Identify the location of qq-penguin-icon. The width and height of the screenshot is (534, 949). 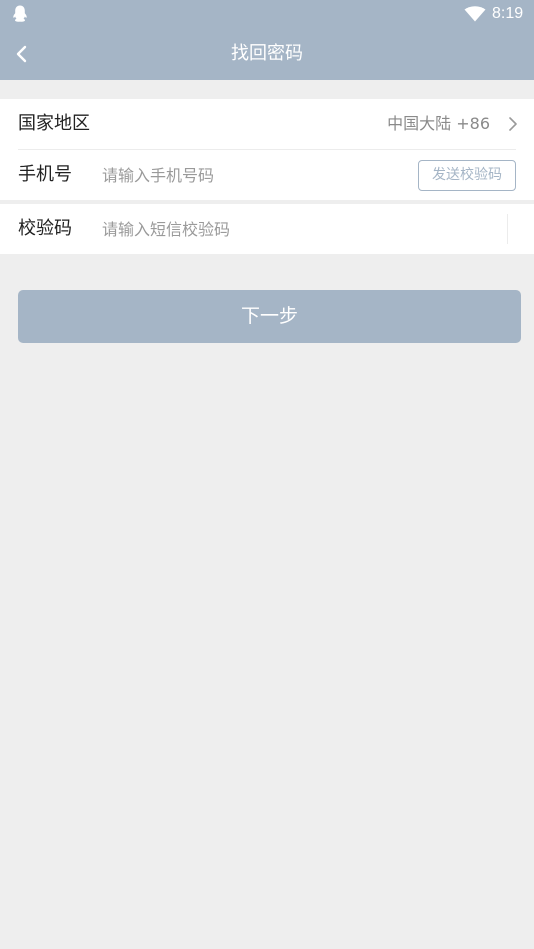
(20, 13).